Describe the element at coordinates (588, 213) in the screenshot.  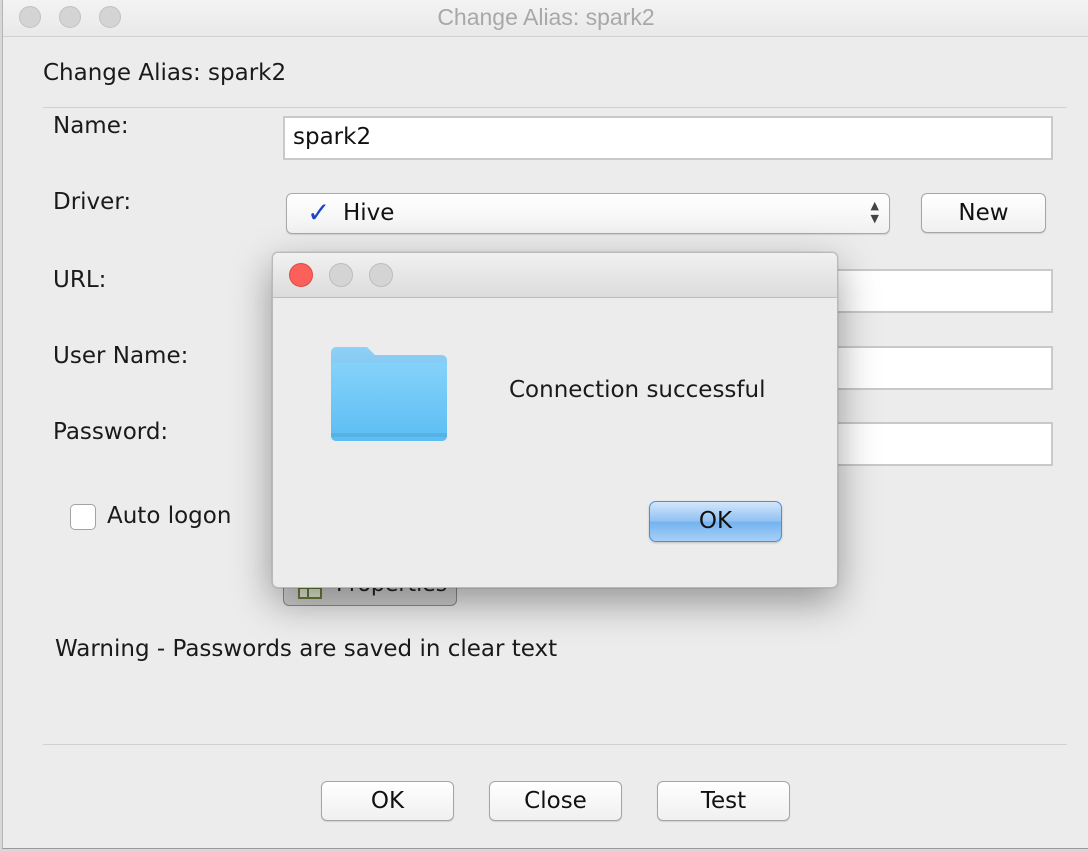
I see `driver-select: ✓ Hive ▲ ▼` at that location.